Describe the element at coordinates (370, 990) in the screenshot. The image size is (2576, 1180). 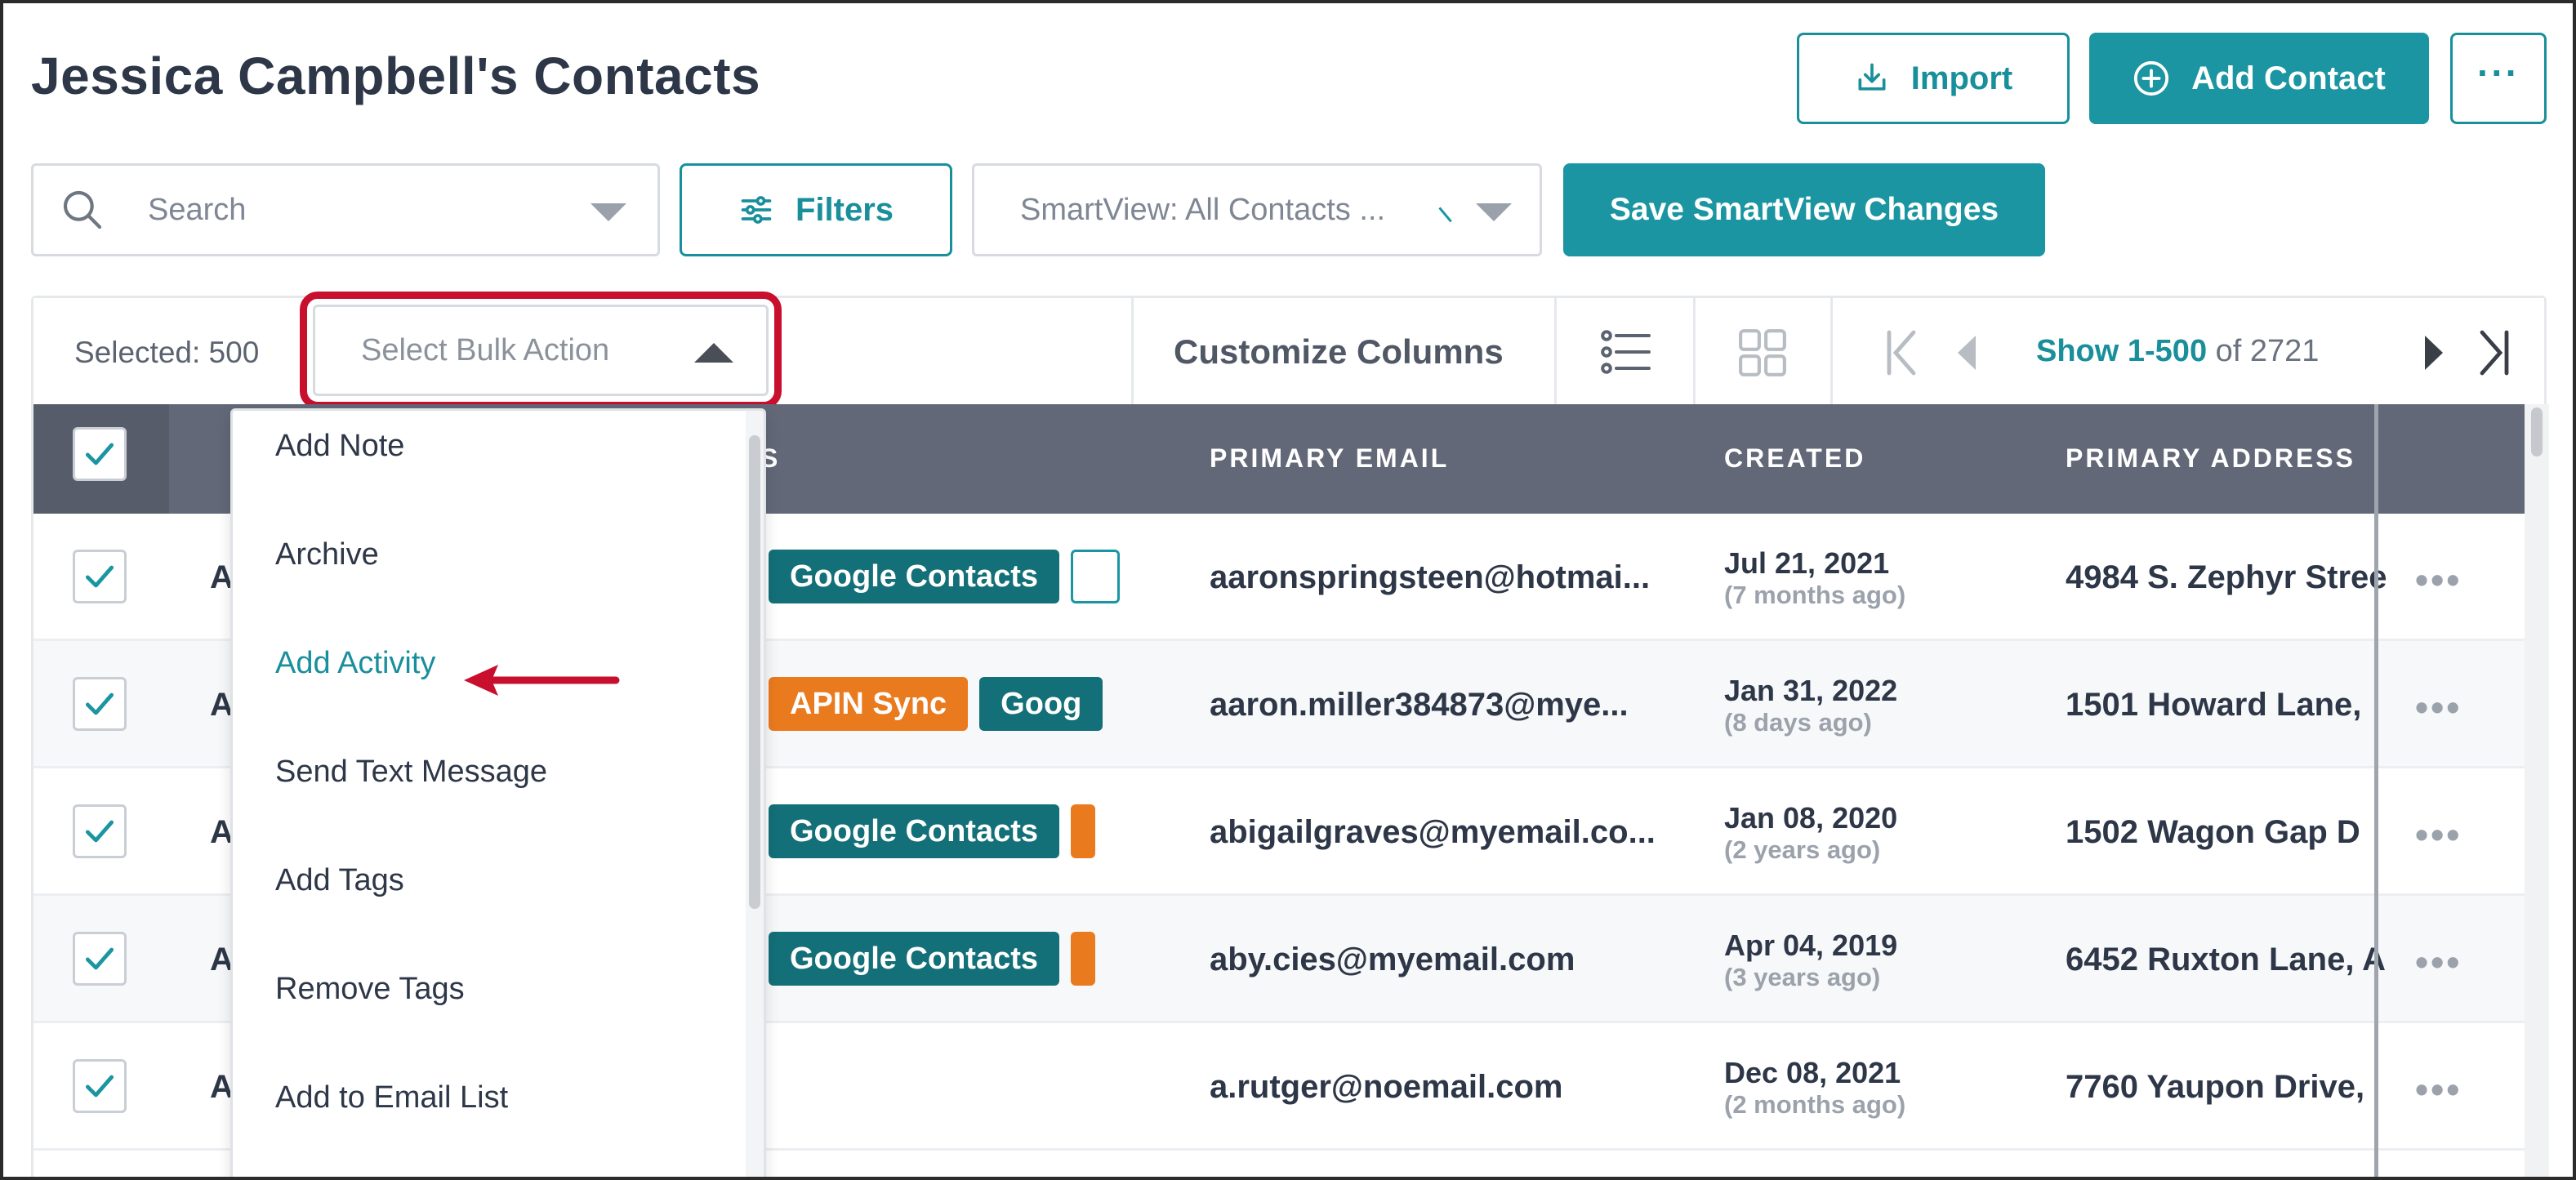
I see `menu-item-remove-tags: Remove Tags` at that location.